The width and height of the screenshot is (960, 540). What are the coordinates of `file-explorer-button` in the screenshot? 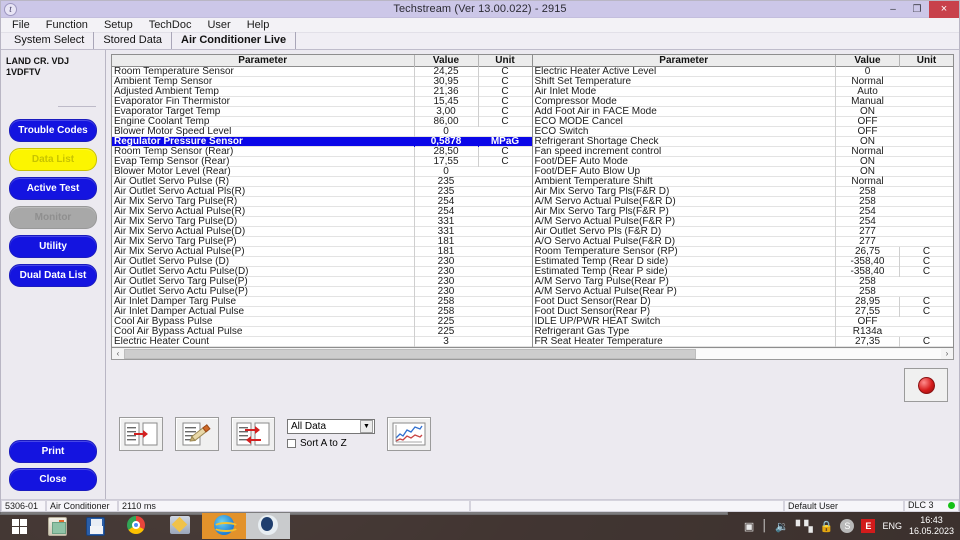 It's located at (57, 526).